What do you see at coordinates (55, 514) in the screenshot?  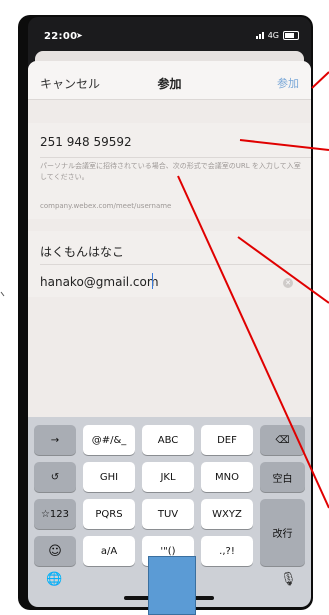 I see `key-numbers: ☆123` at bounding box center [55, 514].